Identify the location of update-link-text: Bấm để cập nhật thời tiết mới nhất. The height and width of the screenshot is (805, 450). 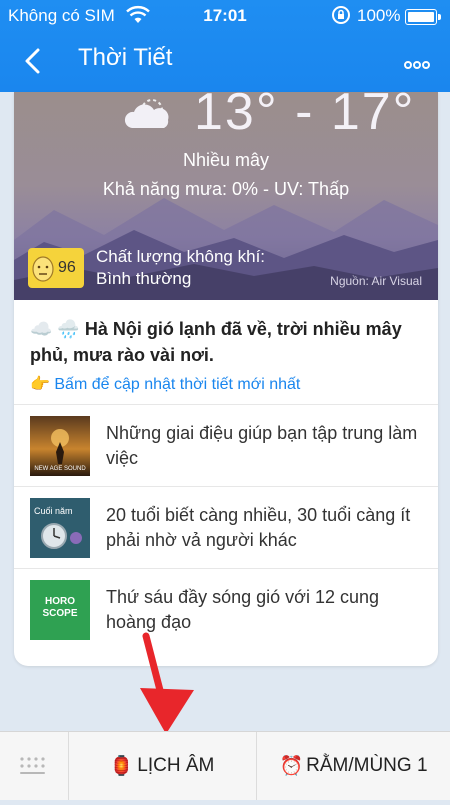
(177, 384).